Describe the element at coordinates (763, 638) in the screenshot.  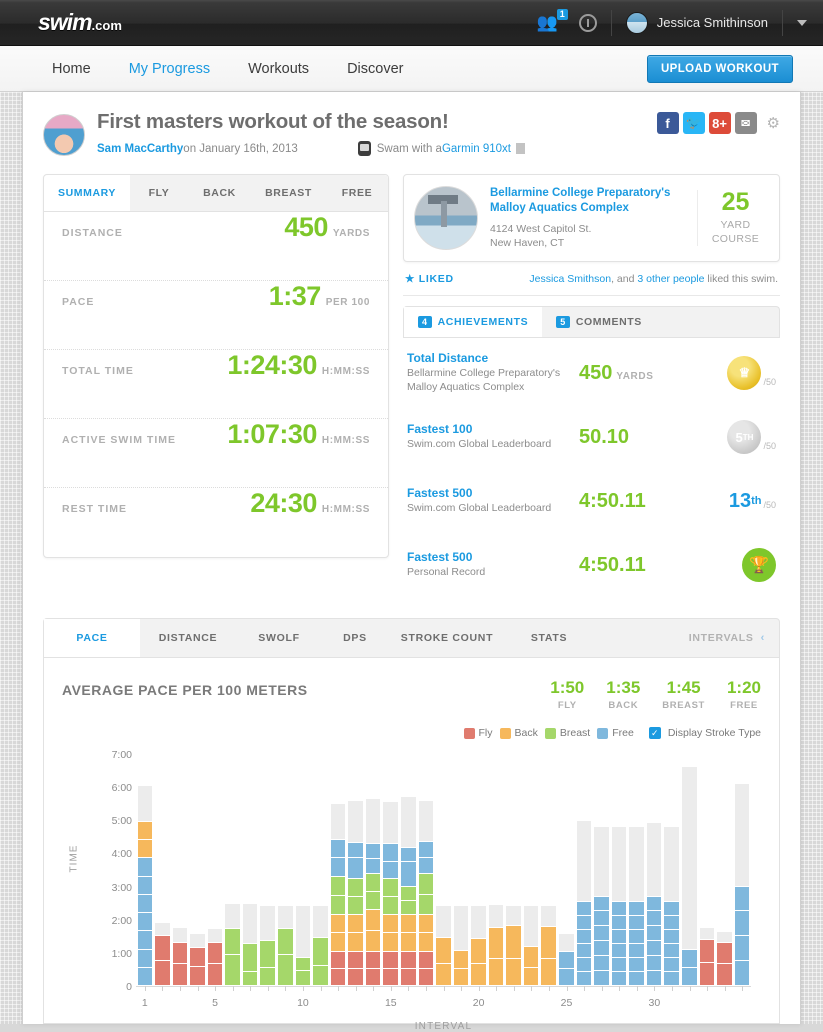
I see `chevron-left-icon: ‹` at that location.